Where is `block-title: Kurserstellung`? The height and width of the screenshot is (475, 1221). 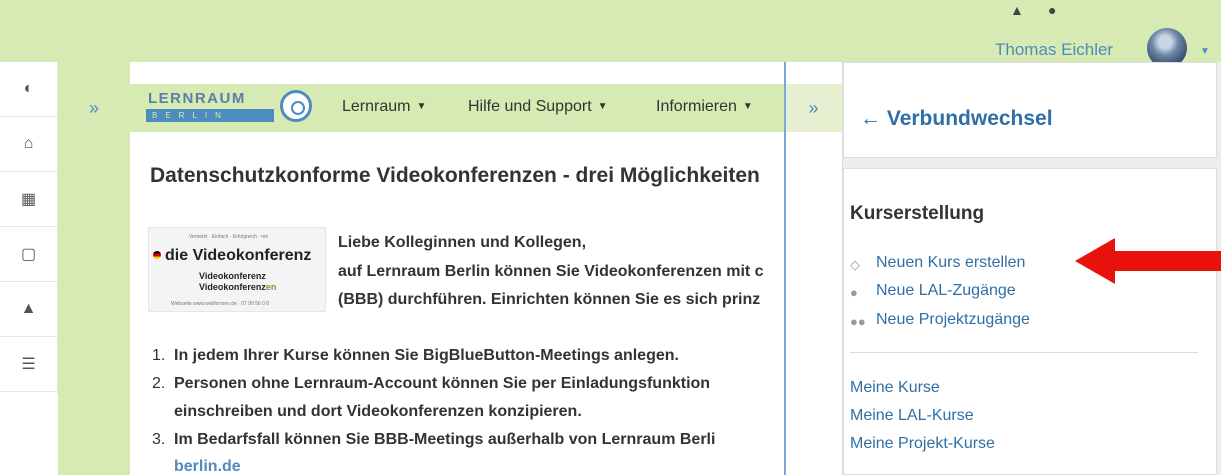
block-title: Kurserstellung is located at coordinates (917, 213).